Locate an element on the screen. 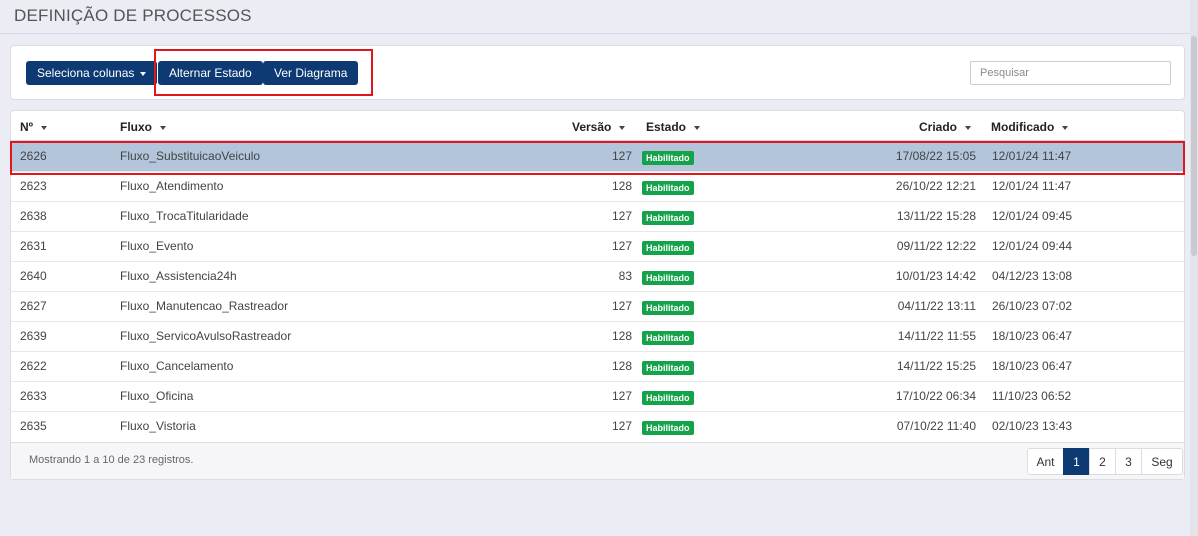 This screenshot has width=1198, height=536. column-header-num: Nº is located at coordinates (34, 127).